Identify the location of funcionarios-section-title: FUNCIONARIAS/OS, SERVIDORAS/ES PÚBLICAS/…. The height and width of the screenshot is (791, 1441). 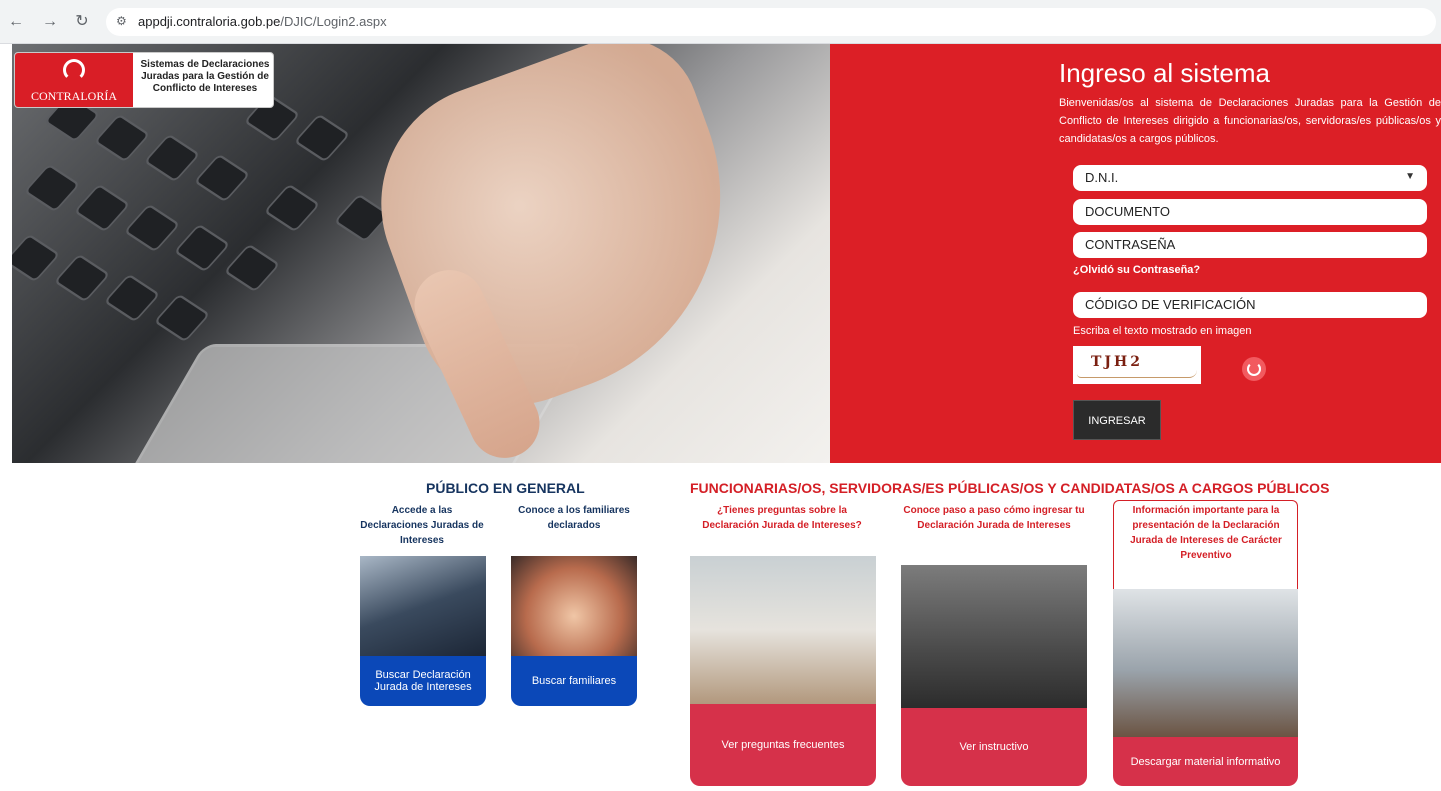
(1010, 488).